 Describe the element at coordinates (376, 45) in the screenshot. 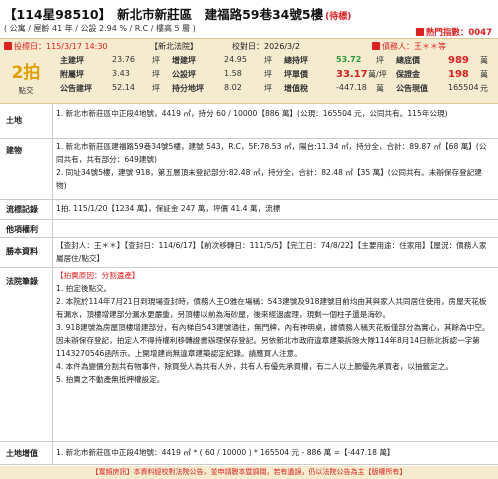

I see `person-icon` at that location.